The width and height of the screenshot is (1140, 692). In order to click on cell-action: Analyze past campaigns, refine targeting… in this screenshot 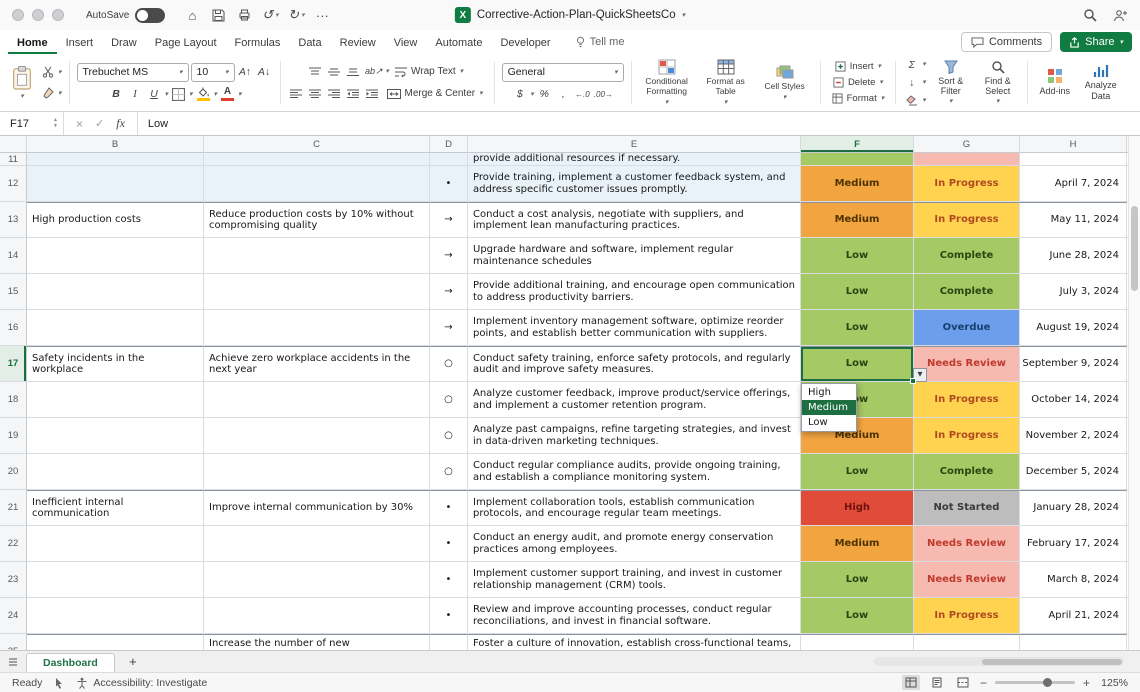, I will do `click(634, 436)`.